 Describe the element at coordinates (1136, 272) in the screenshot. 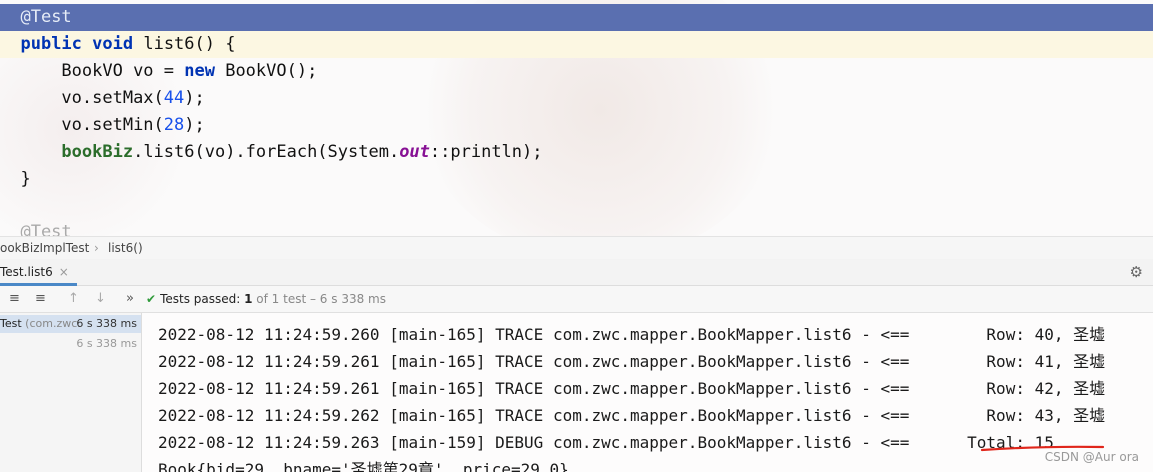

I see `gear-icon: ⚙` at that location.